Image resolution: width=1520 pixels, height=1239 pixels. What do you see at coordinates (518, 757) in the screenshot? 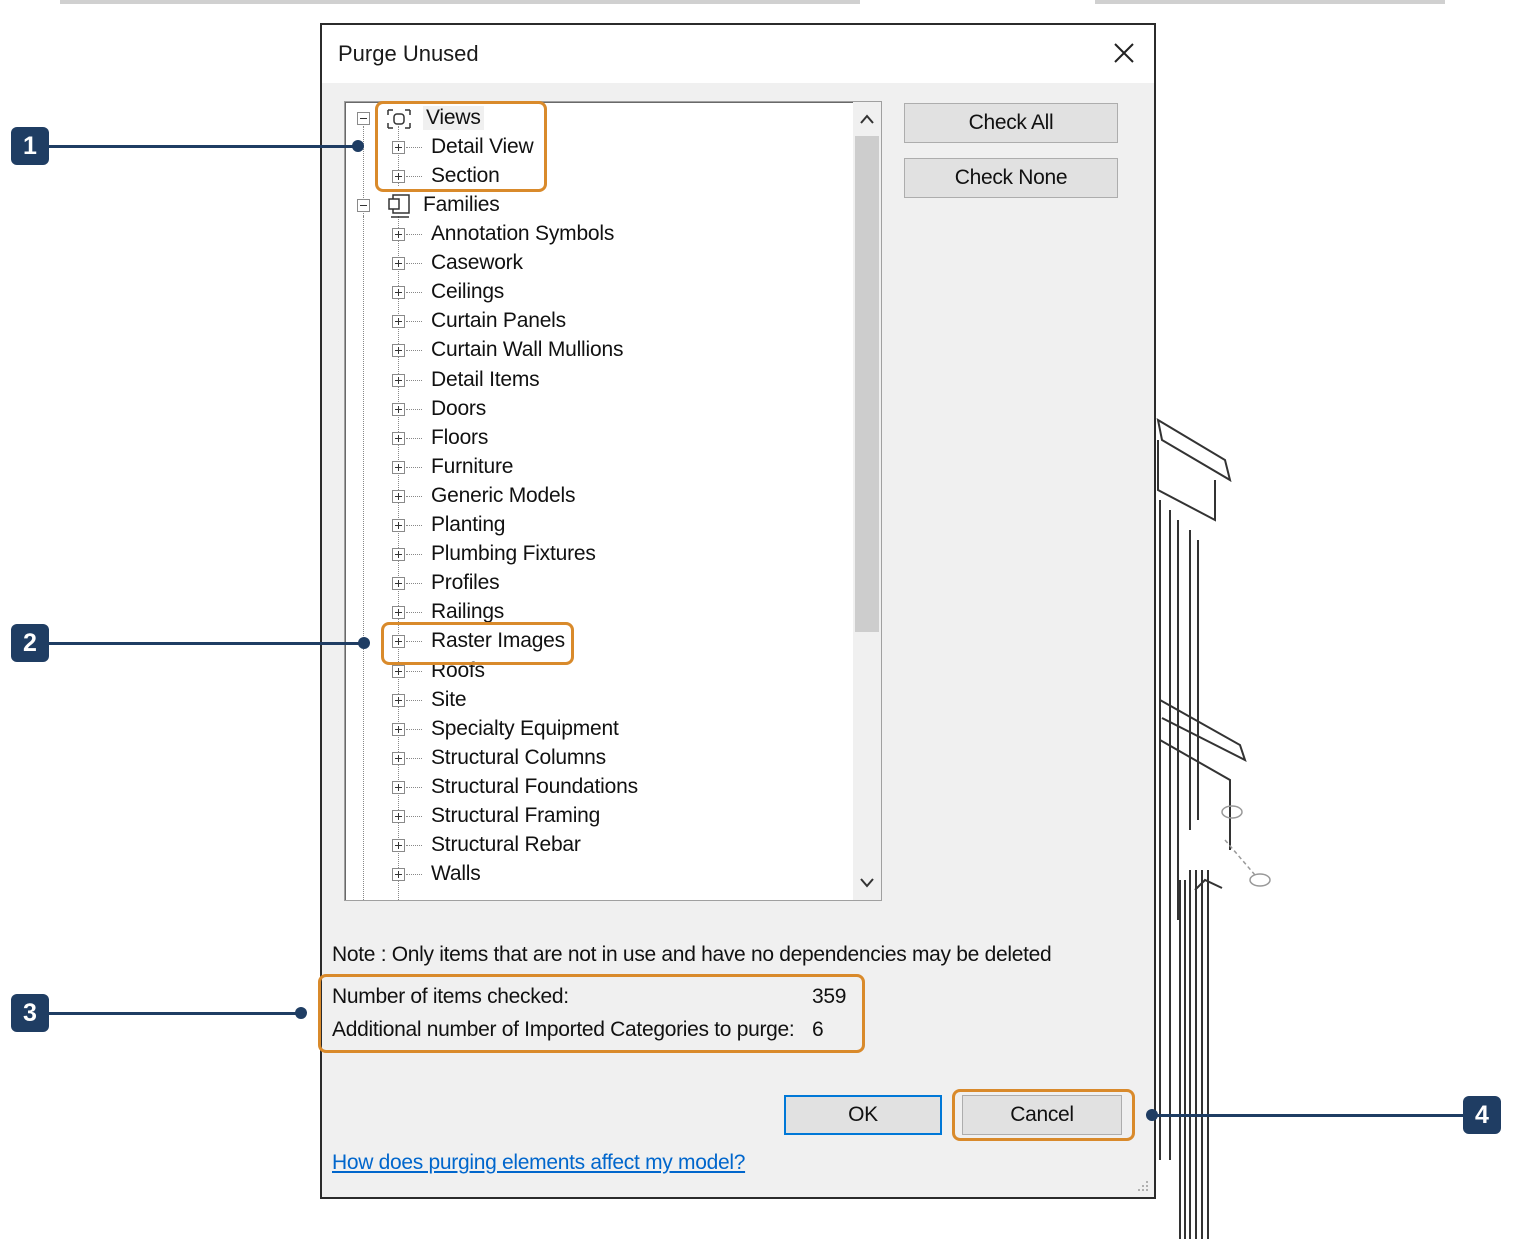
I see `tree-node-label: Structural Columns` at bounding box center [518, 757].